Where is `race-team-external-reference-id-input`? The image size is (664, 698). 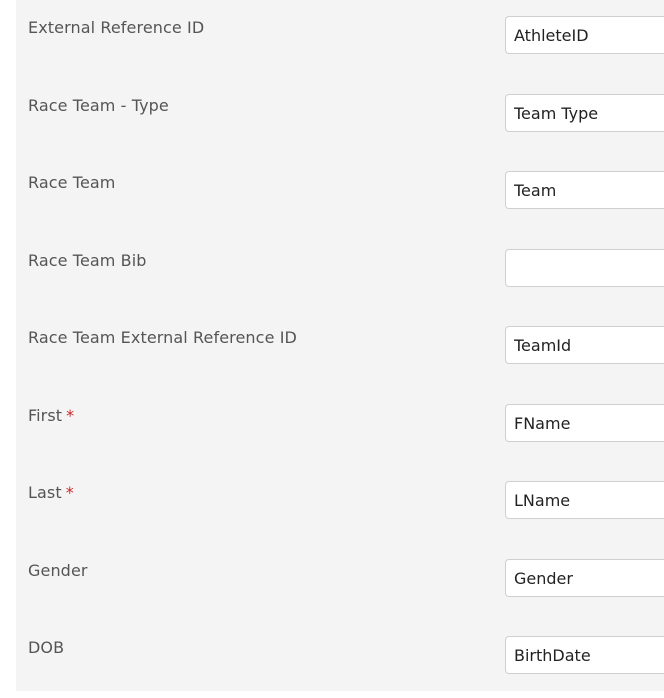
race-team-external-reference-id-input is located at coordinates (584, 345).